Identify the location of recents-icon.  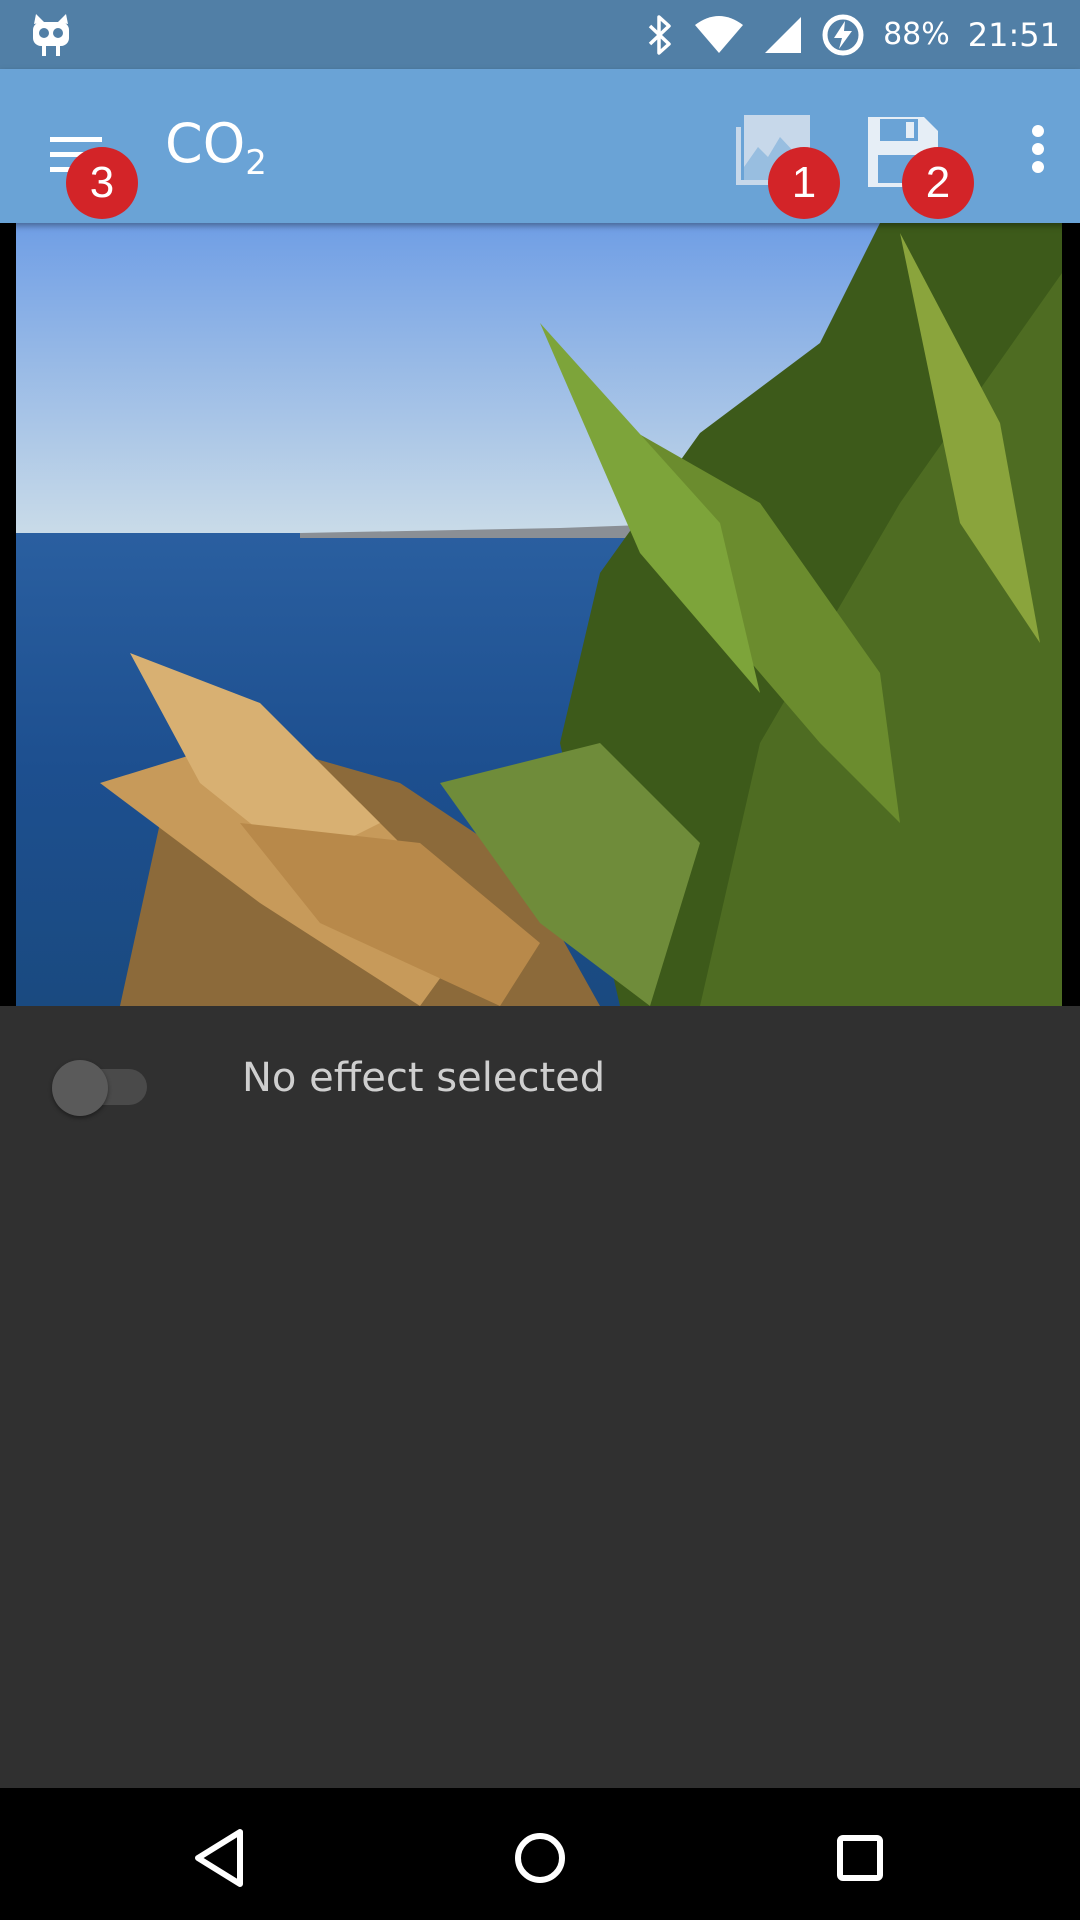
(860, 1858).